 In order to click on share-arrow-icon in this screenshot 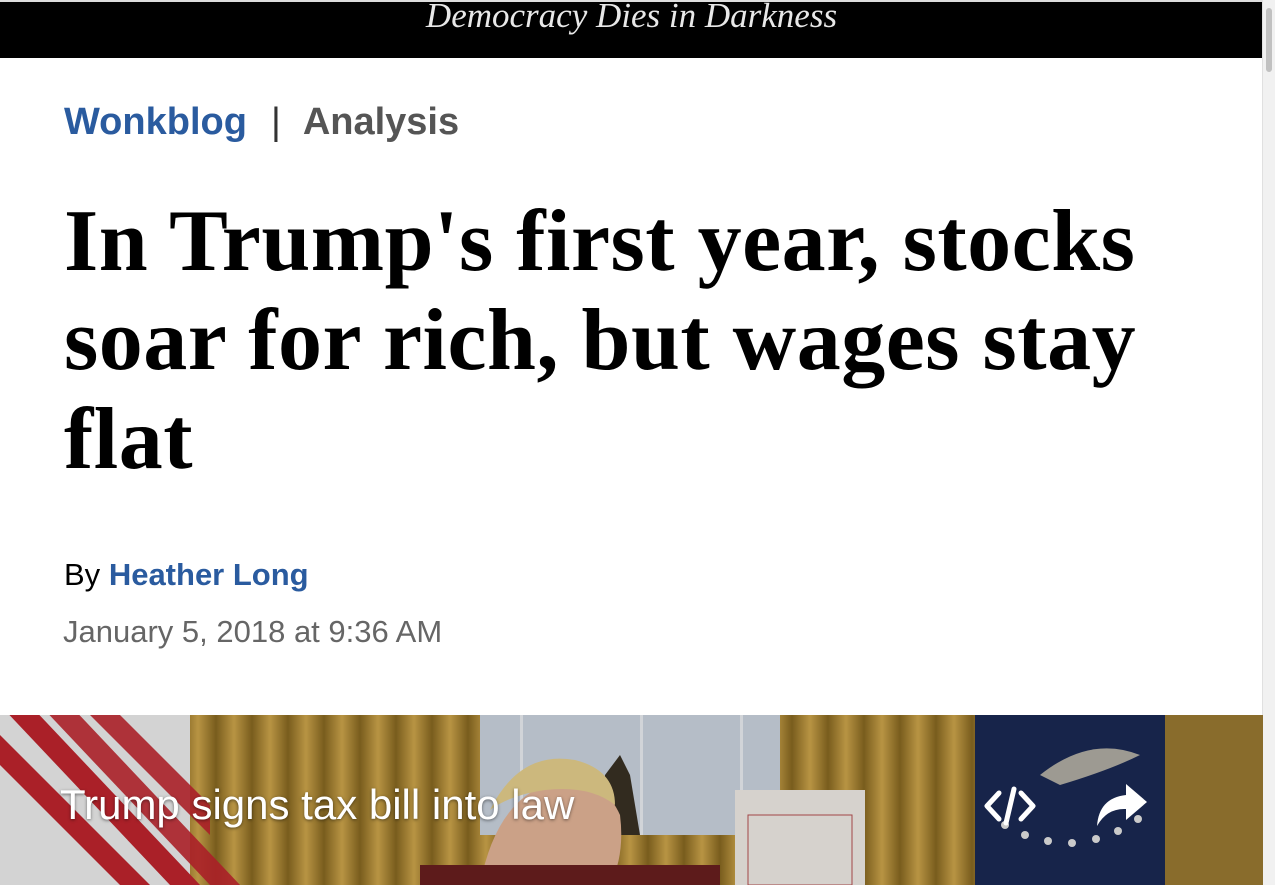, I will do `click(1122, 805)`.